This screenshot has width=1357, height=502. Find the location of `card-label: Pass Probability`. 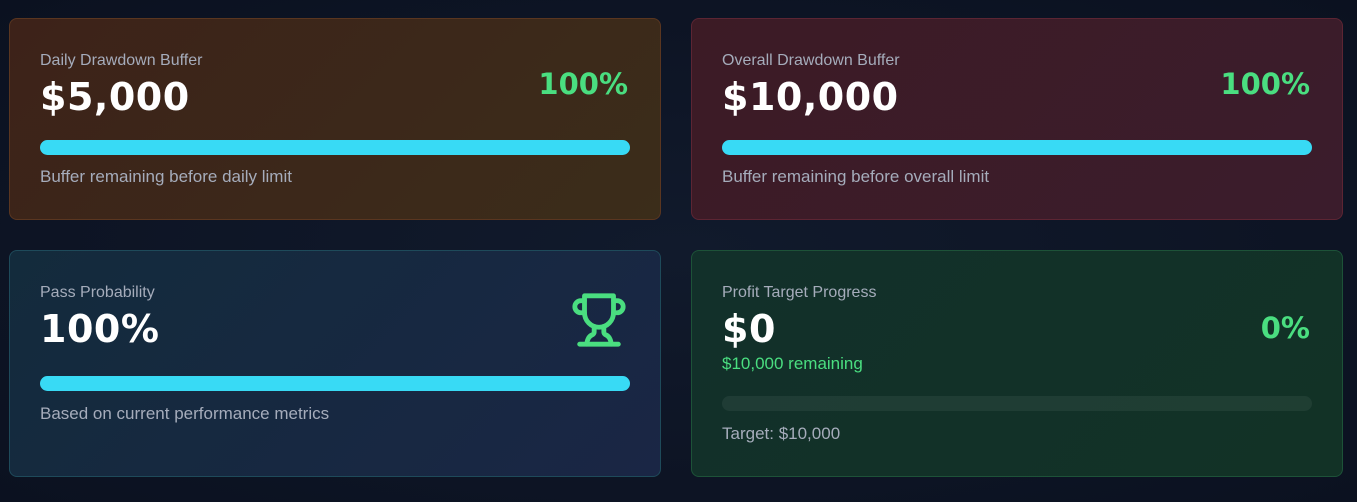

card-label: Pass Probability is located at coordinates (97, 292).